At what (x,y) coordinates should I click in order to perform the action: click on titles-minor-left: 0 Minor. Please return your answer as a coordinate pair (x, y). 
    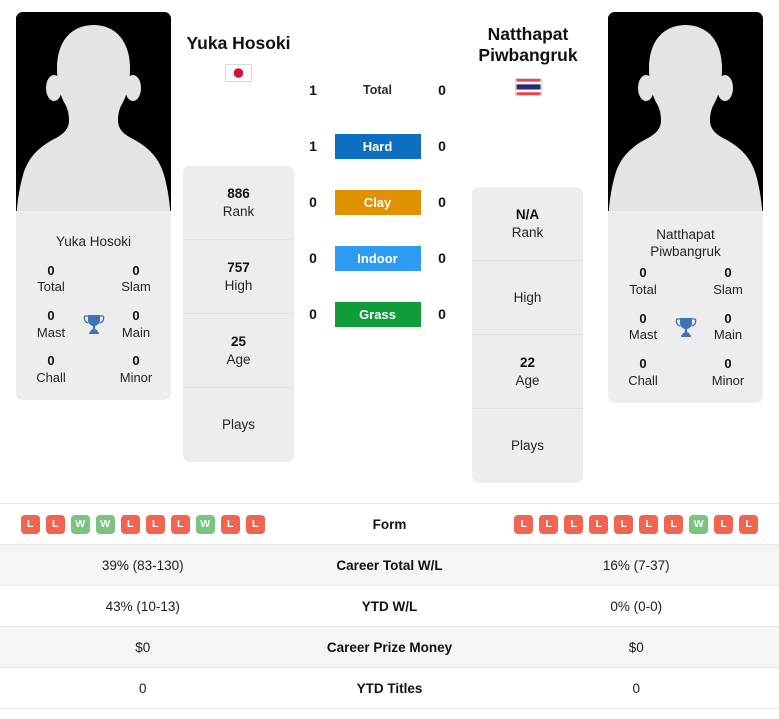
    Looking at the image, I should click on (136, 369).